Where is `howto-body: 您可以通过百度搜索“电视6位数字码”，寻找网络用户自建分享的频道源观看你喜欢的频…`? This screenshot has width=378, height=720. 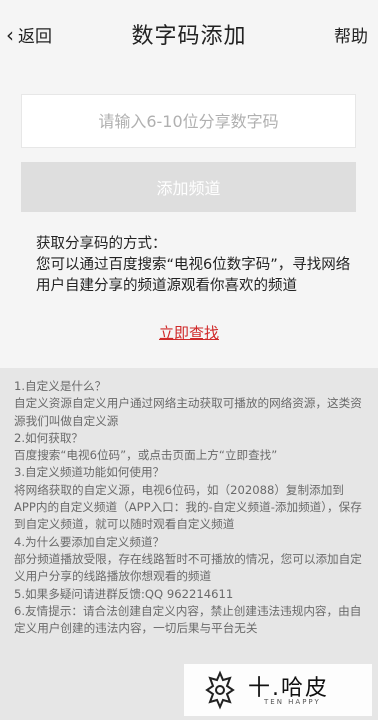
howto-body: 您可以通过百度搜索“电视6位数字码”，寻找网络用户自建分享的频道源观看你喜欢的频… is located at coordinates (193, 275).